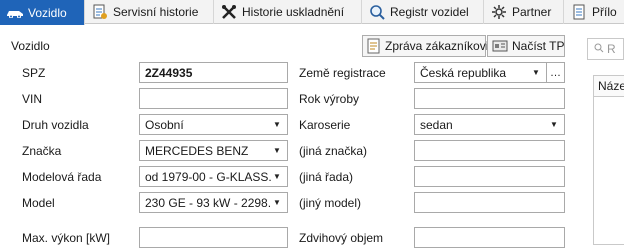 The height and width of the screenshot is (248, 624). I want to click on section-title: Vozidlo, so click(30, 46).